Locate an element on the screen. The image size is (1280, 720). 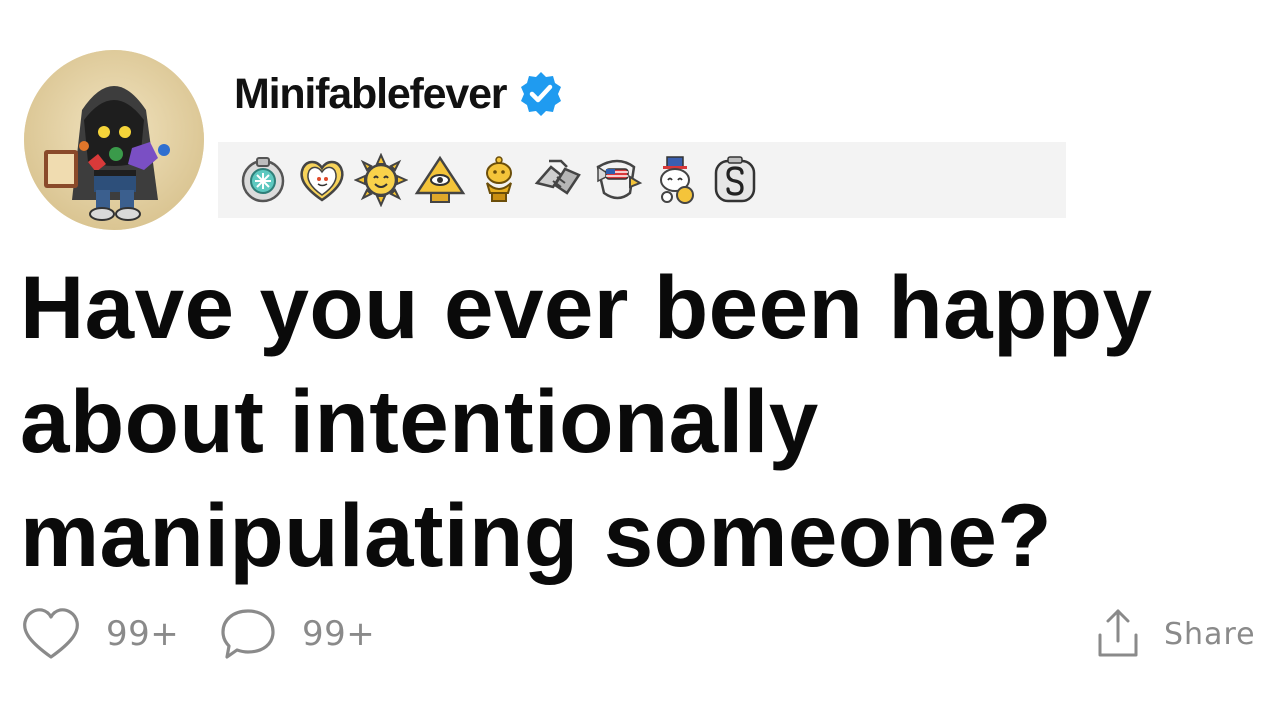
author-row: Minifablefever is located at coordinates (400, 94).